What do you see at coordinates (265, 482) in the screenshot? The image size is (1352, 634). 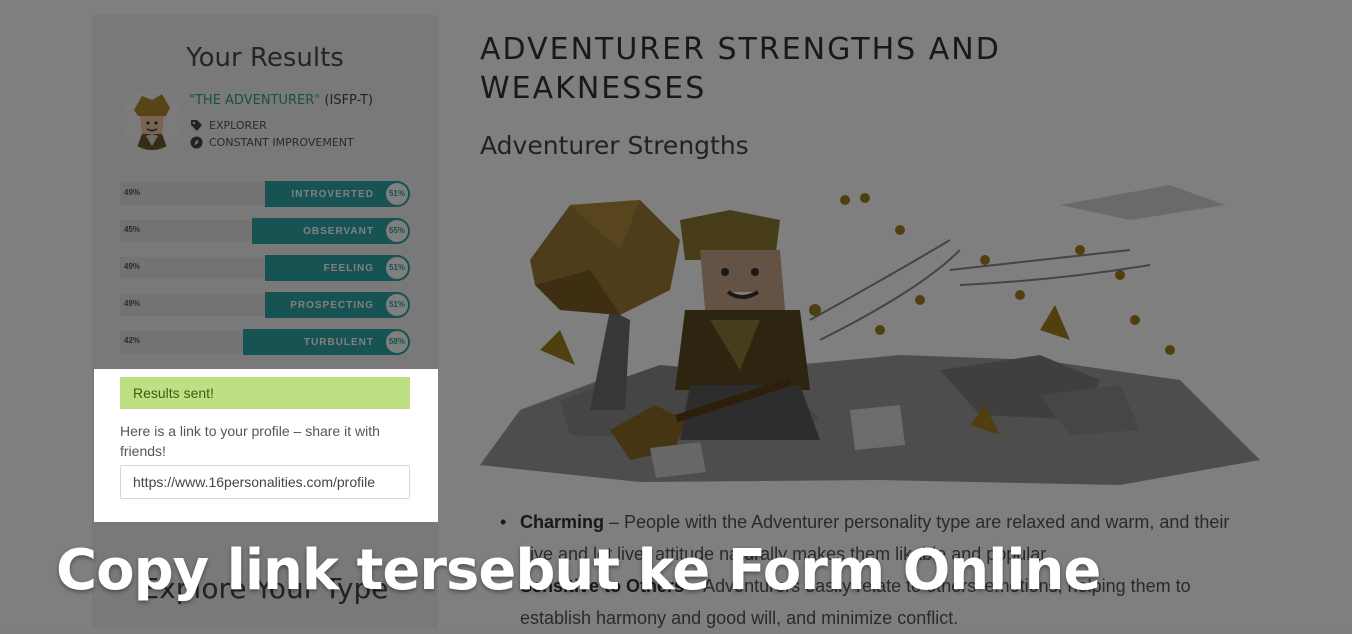 I see `profile-link-input` at bounding box center [265, 482].